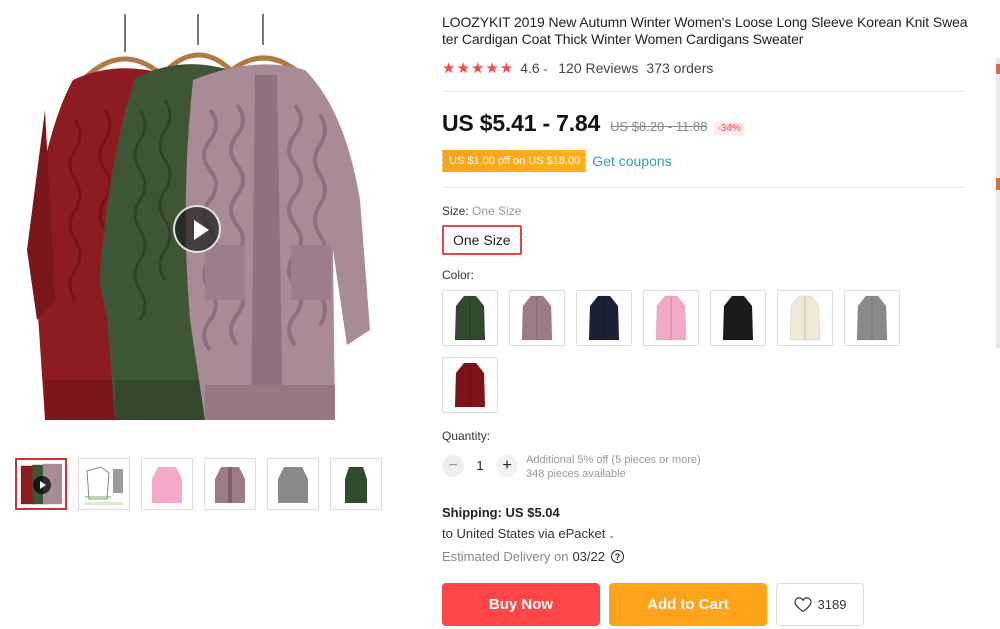  I want to click on size-label-text: Size:, so click(455, 211).